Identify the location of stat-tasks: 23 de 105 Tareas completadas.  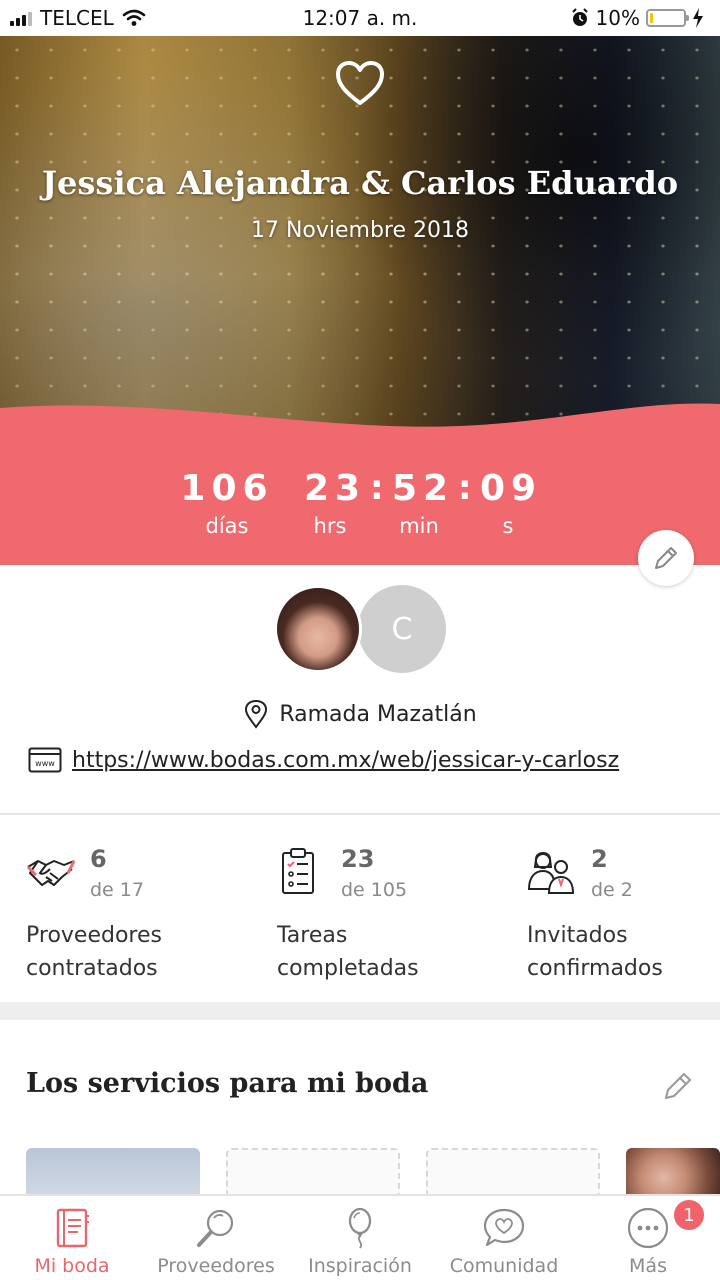
(392, 915).